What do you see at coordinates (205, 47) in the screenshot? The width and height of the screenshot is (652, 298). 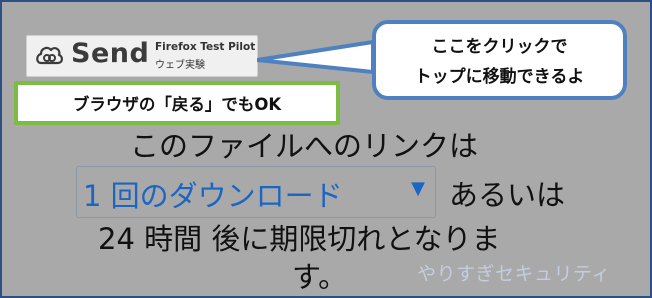 I see `logo-product: Firefox Test Pilot` at bounding box center [205, 47].